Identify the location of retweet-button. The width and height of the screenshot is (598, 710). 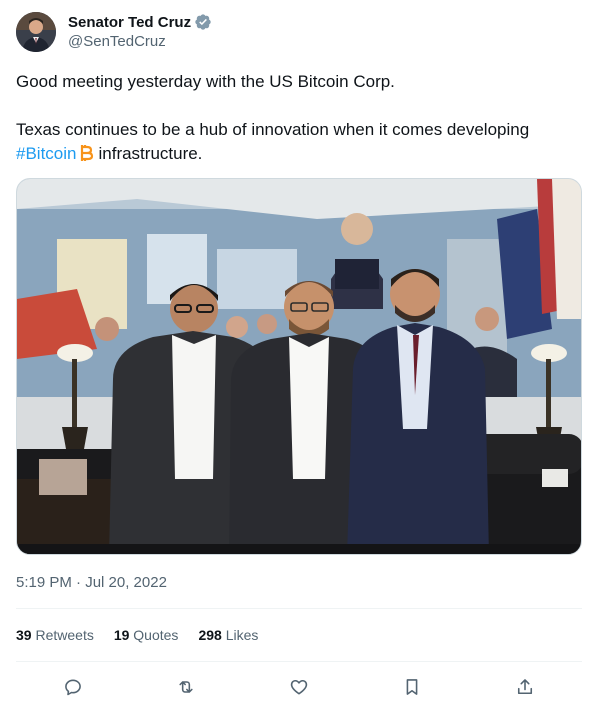
(186, 687).